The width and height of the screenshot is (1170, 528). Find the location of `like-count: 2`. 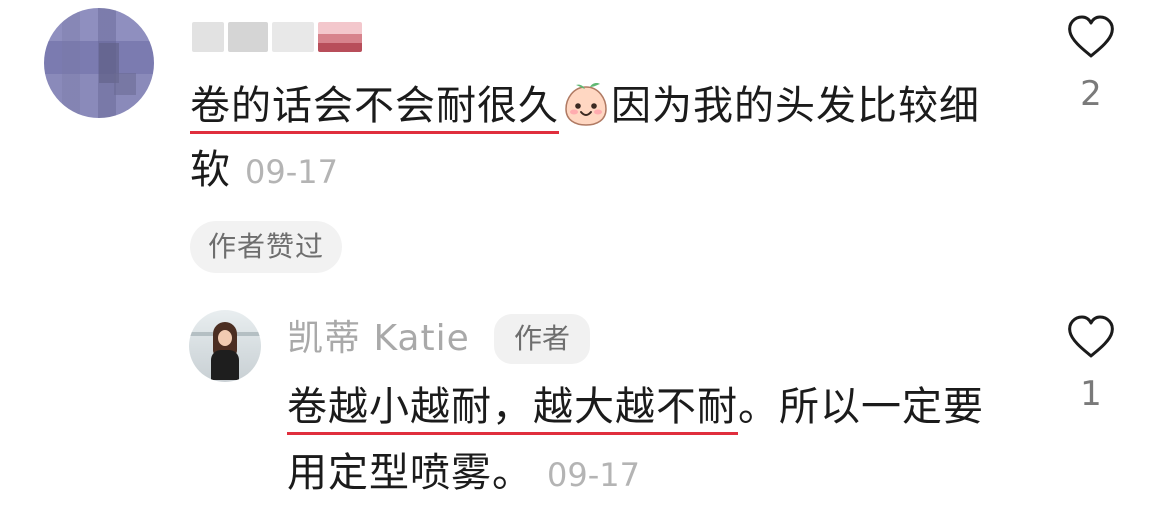

like-count: 2 is located at coordinates (1091, 94).